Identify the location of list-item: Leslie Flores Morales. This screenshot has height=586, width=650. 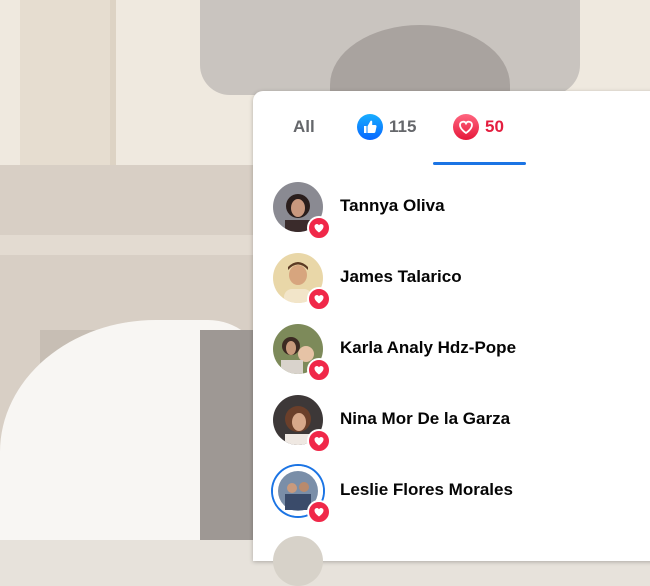
(451, 498).